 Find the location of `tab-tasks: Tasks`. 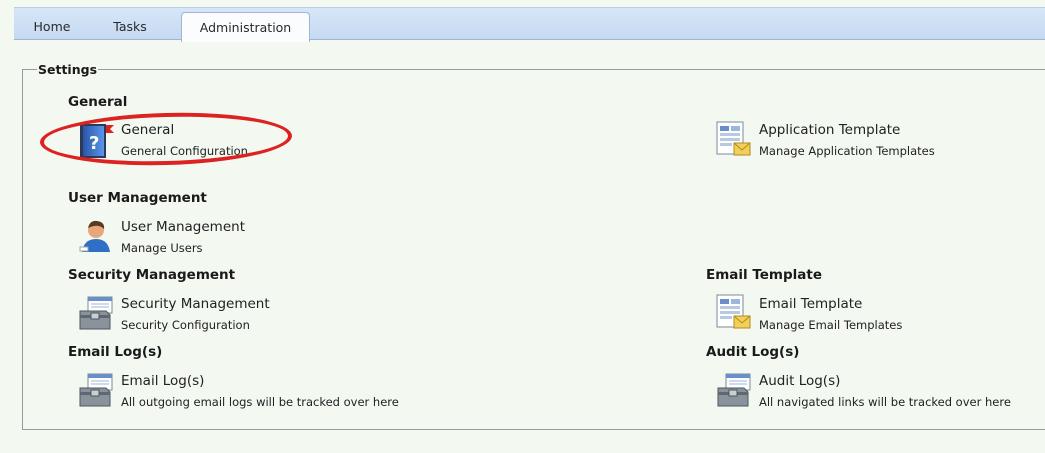

tab-tasks: Tasks is located at coordinates (130, 26).